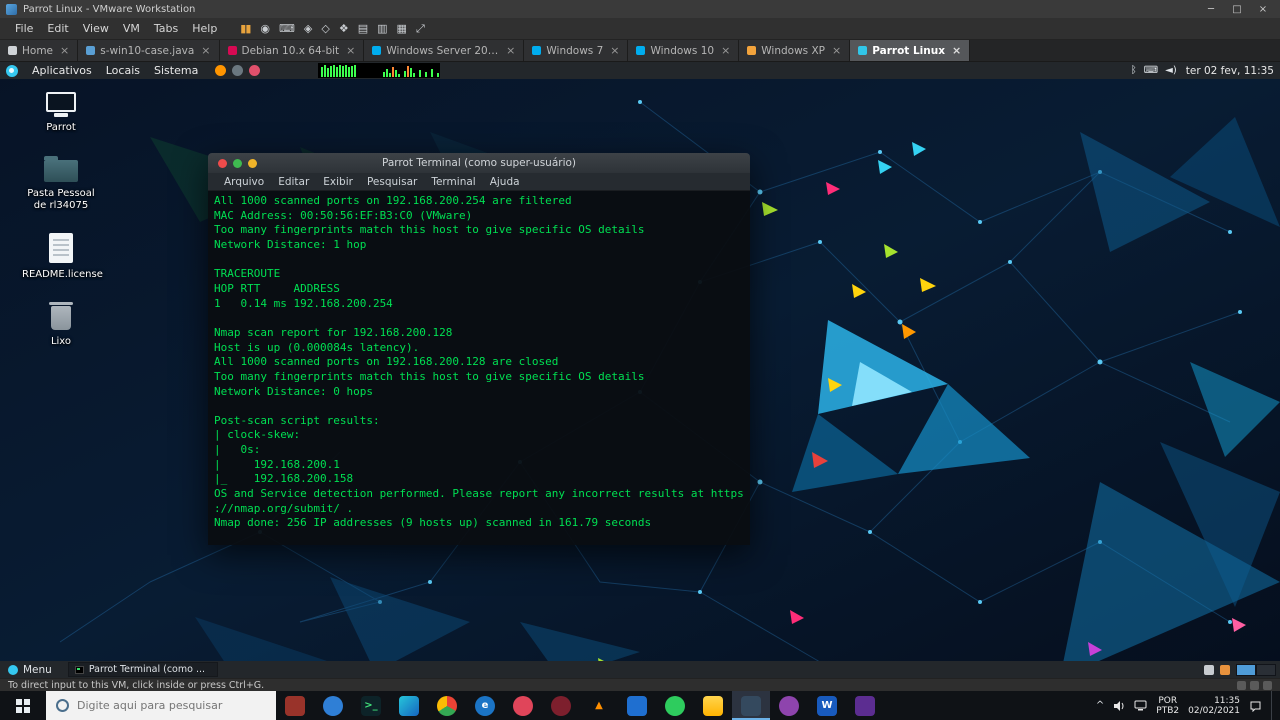 The width and height of the screenshot is (1280, 720). What do you see at coordinates (444, 50) in the screenshot?
I see `vm-tab: Windows Server 2016` at bounding box center [444, 50].